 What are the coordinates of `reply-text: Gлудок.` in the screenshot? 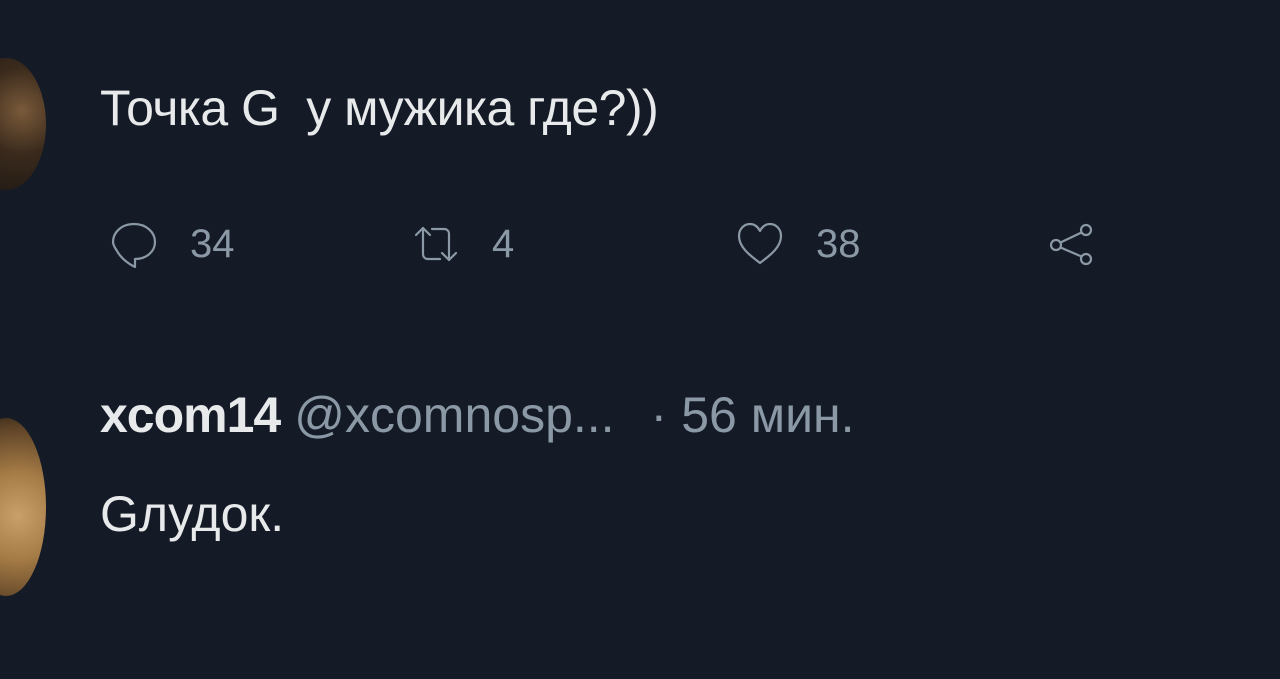 It's located at (192, 514).